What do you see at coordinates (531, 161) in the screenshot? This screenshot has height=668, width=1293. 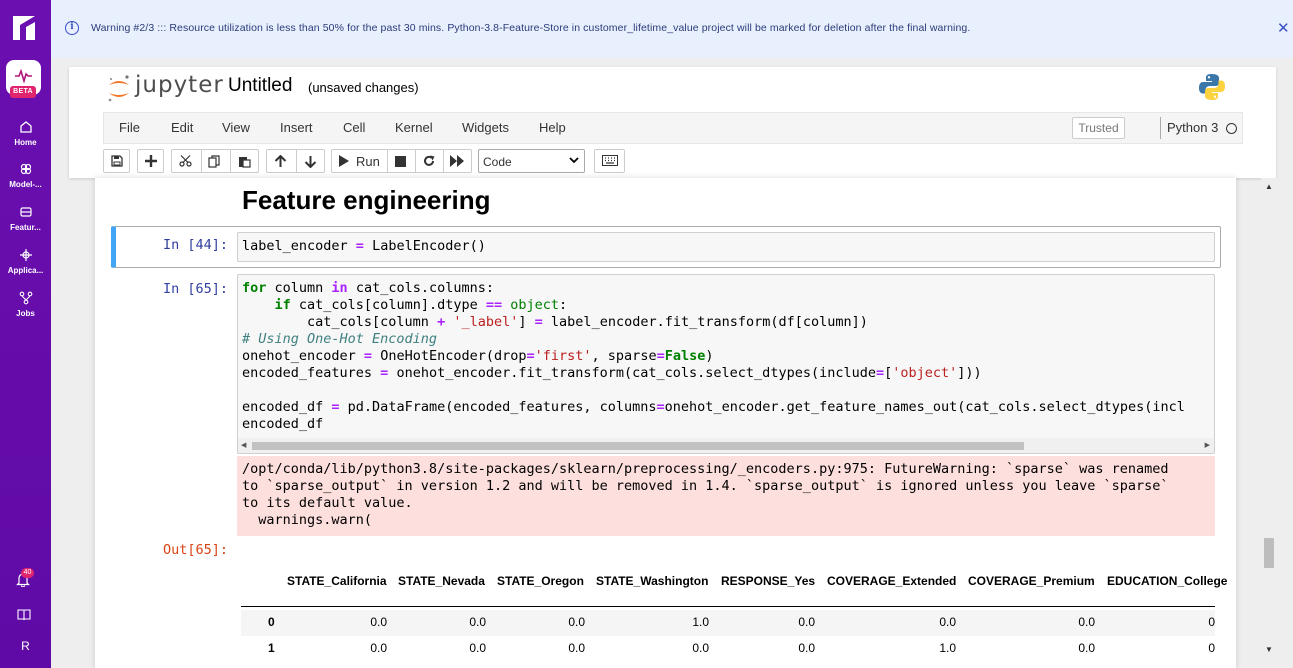 I see `cell-type-select: Code` at bounding box center [531, 161].